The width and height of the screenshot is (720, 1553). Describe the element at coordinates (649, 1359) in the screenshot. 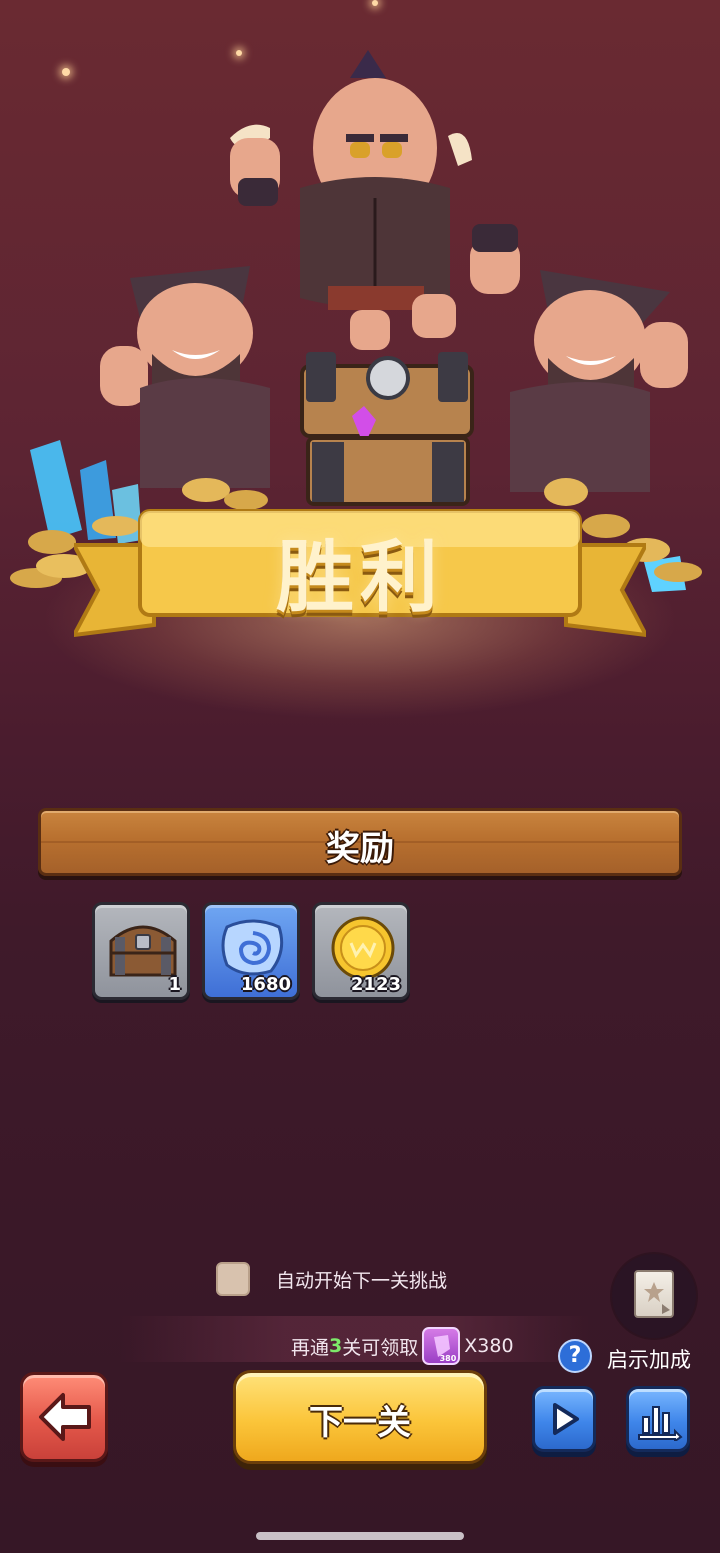

I see `insight-bonus-label: 启示加成` at that location.